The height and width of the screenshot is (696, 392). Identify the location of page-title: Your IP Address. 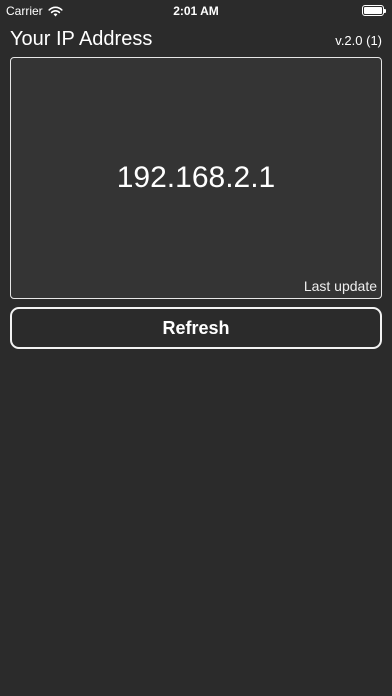
(81, 39).